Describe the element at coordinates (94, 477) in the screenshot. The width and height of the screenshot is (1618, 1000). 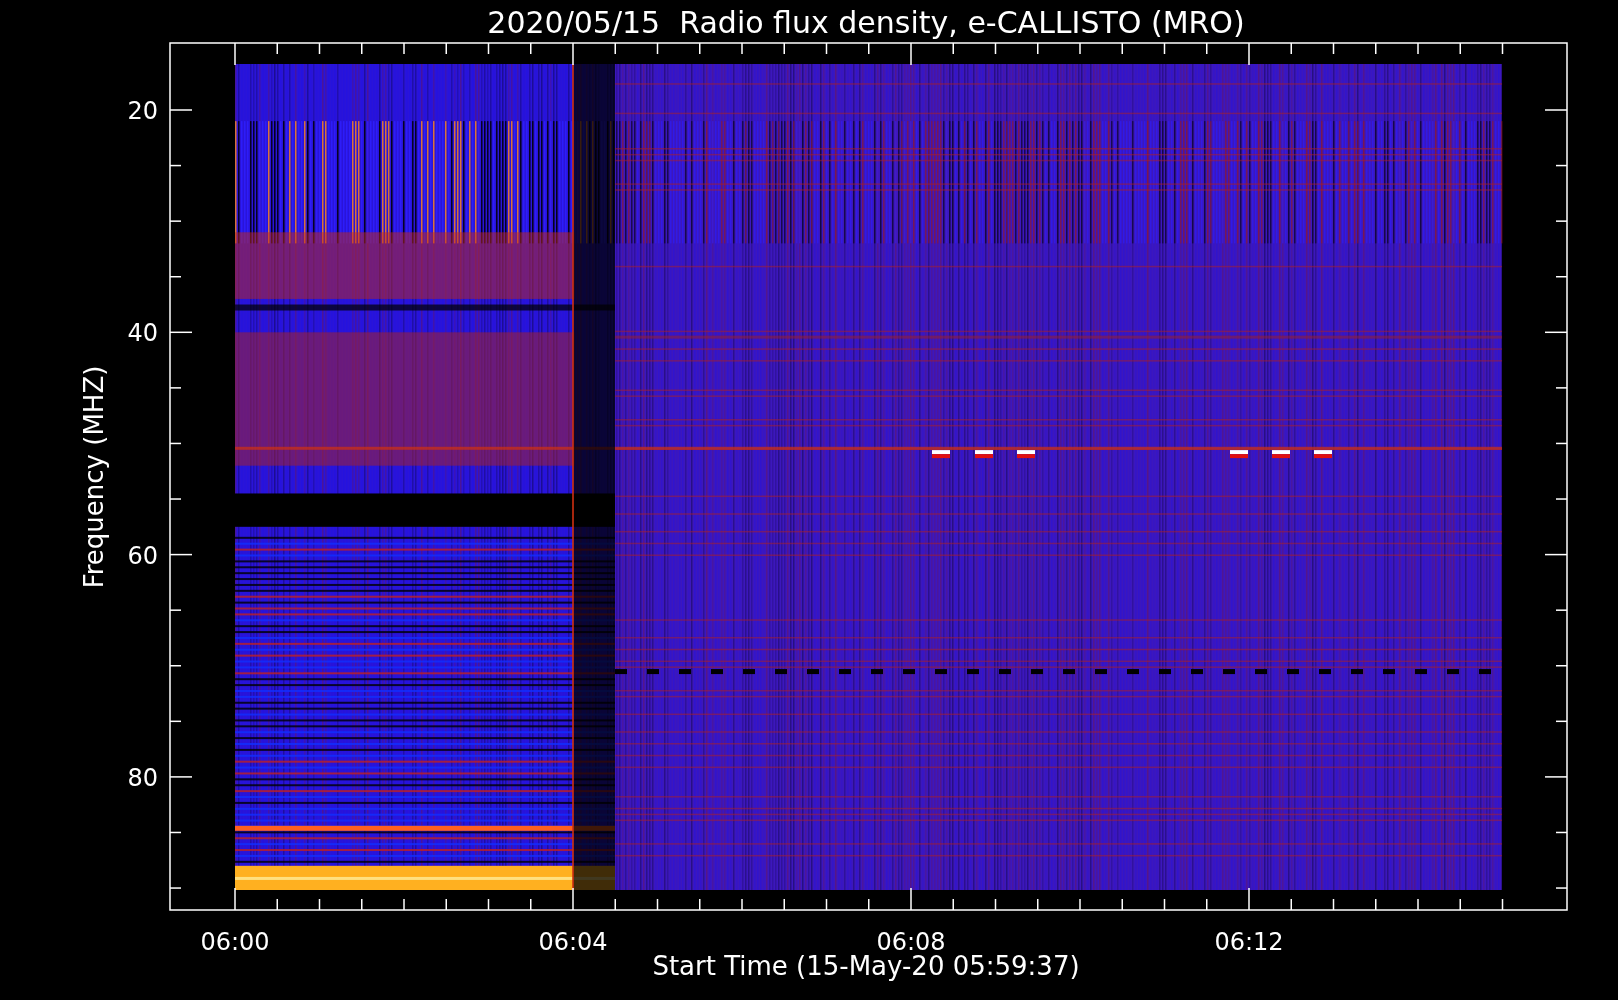
I see `axis-label: Frequency (MHZ)` at that location.